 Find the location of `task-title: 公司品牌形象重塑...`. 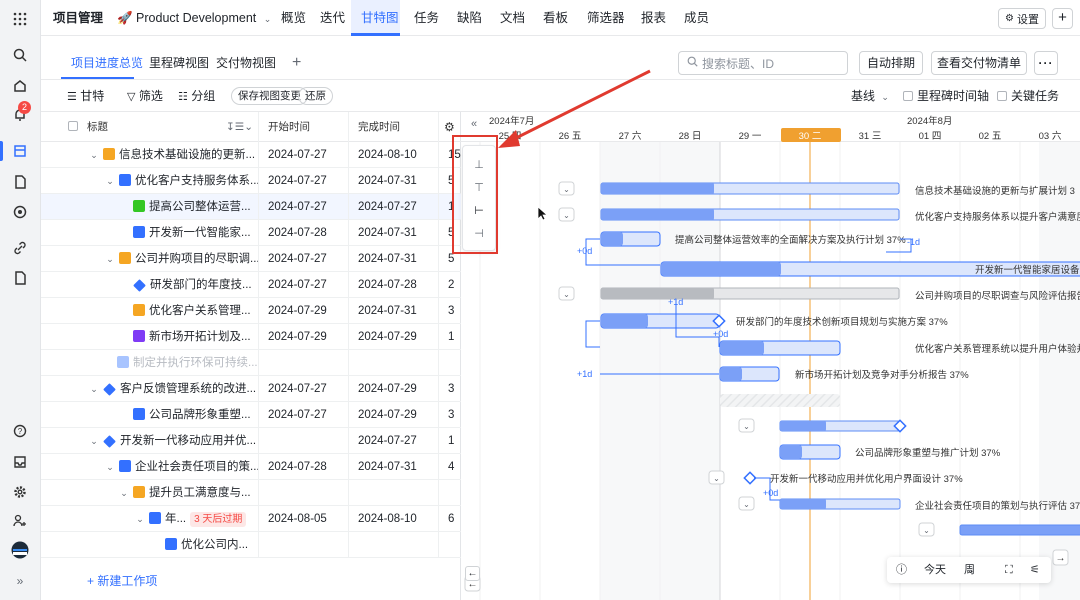

task-title: 公司品牌形象重塑... is located at coordinates (200, 415).